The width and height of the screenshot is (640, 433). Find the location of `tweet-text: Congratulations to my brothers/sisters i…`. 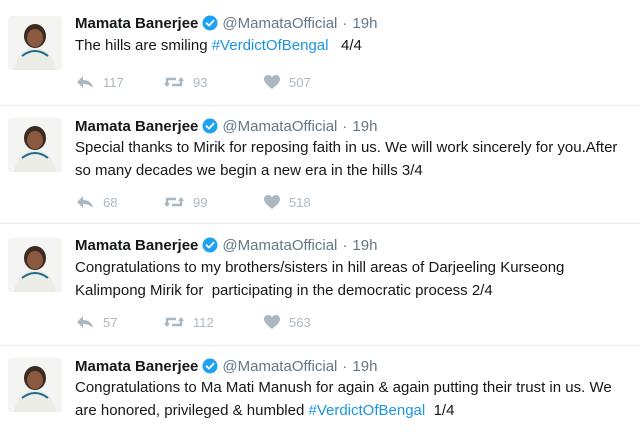

tweet-text: Congratulations to my brothers/sisters i… is located at coordinates (355, 279).